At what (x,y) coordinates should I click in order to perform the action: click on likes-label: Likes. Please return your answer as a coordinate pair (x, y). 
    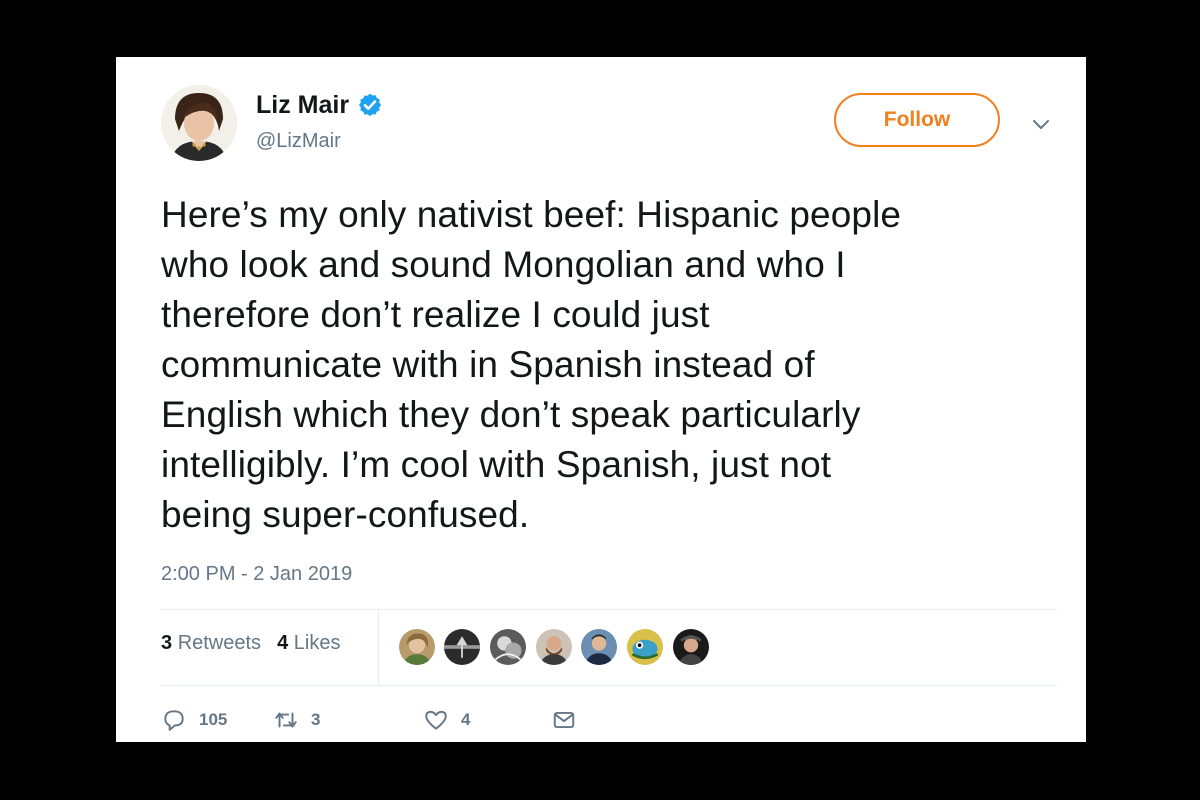
    Looking at the image, I should click on (317, 643).